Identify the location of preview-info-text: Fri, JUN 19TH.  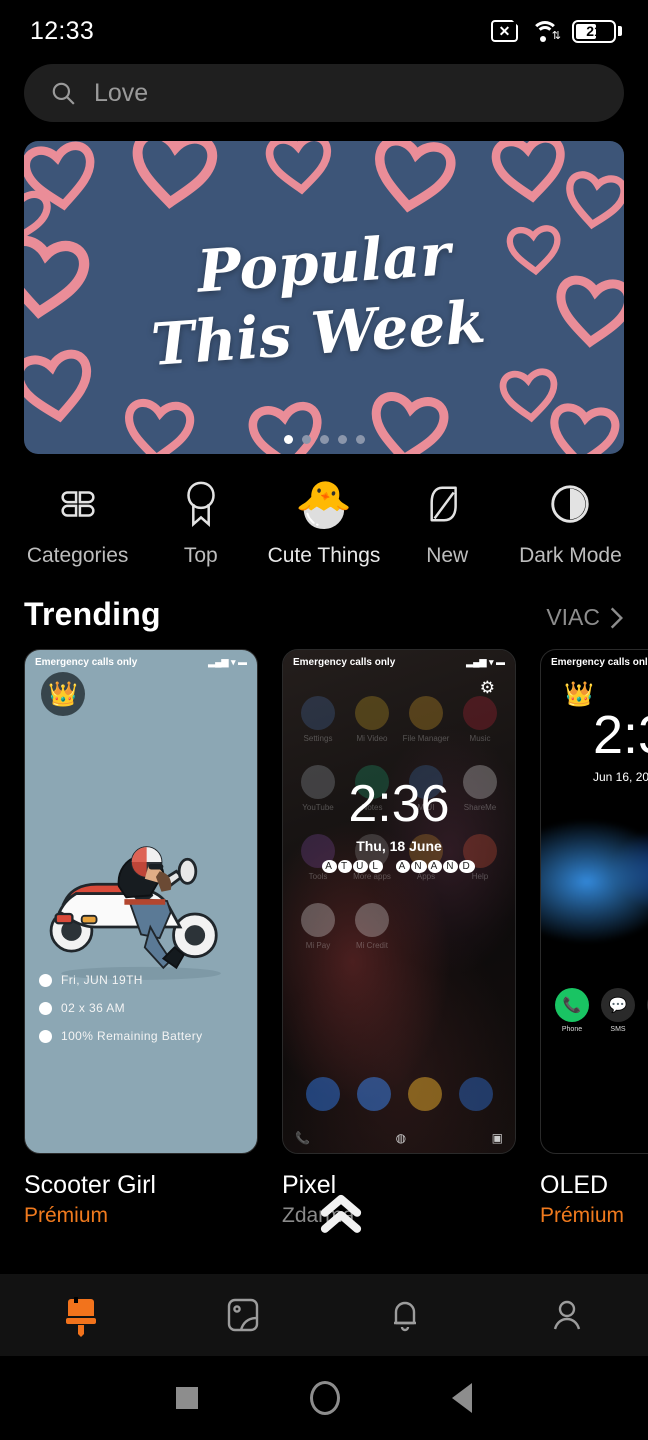
(102, 980).